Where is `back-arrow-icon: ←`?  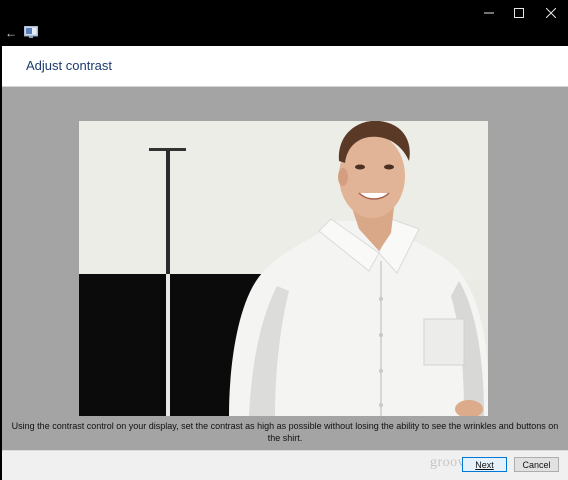 back-arrow-icon: ← is located at coordinates (11, 33).